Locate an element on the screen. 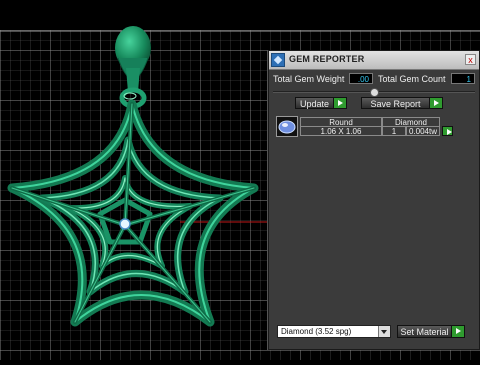 The width and height of the screenshot is (480, 365). save-report-arrow-icon is located at coordinates (435, 103).